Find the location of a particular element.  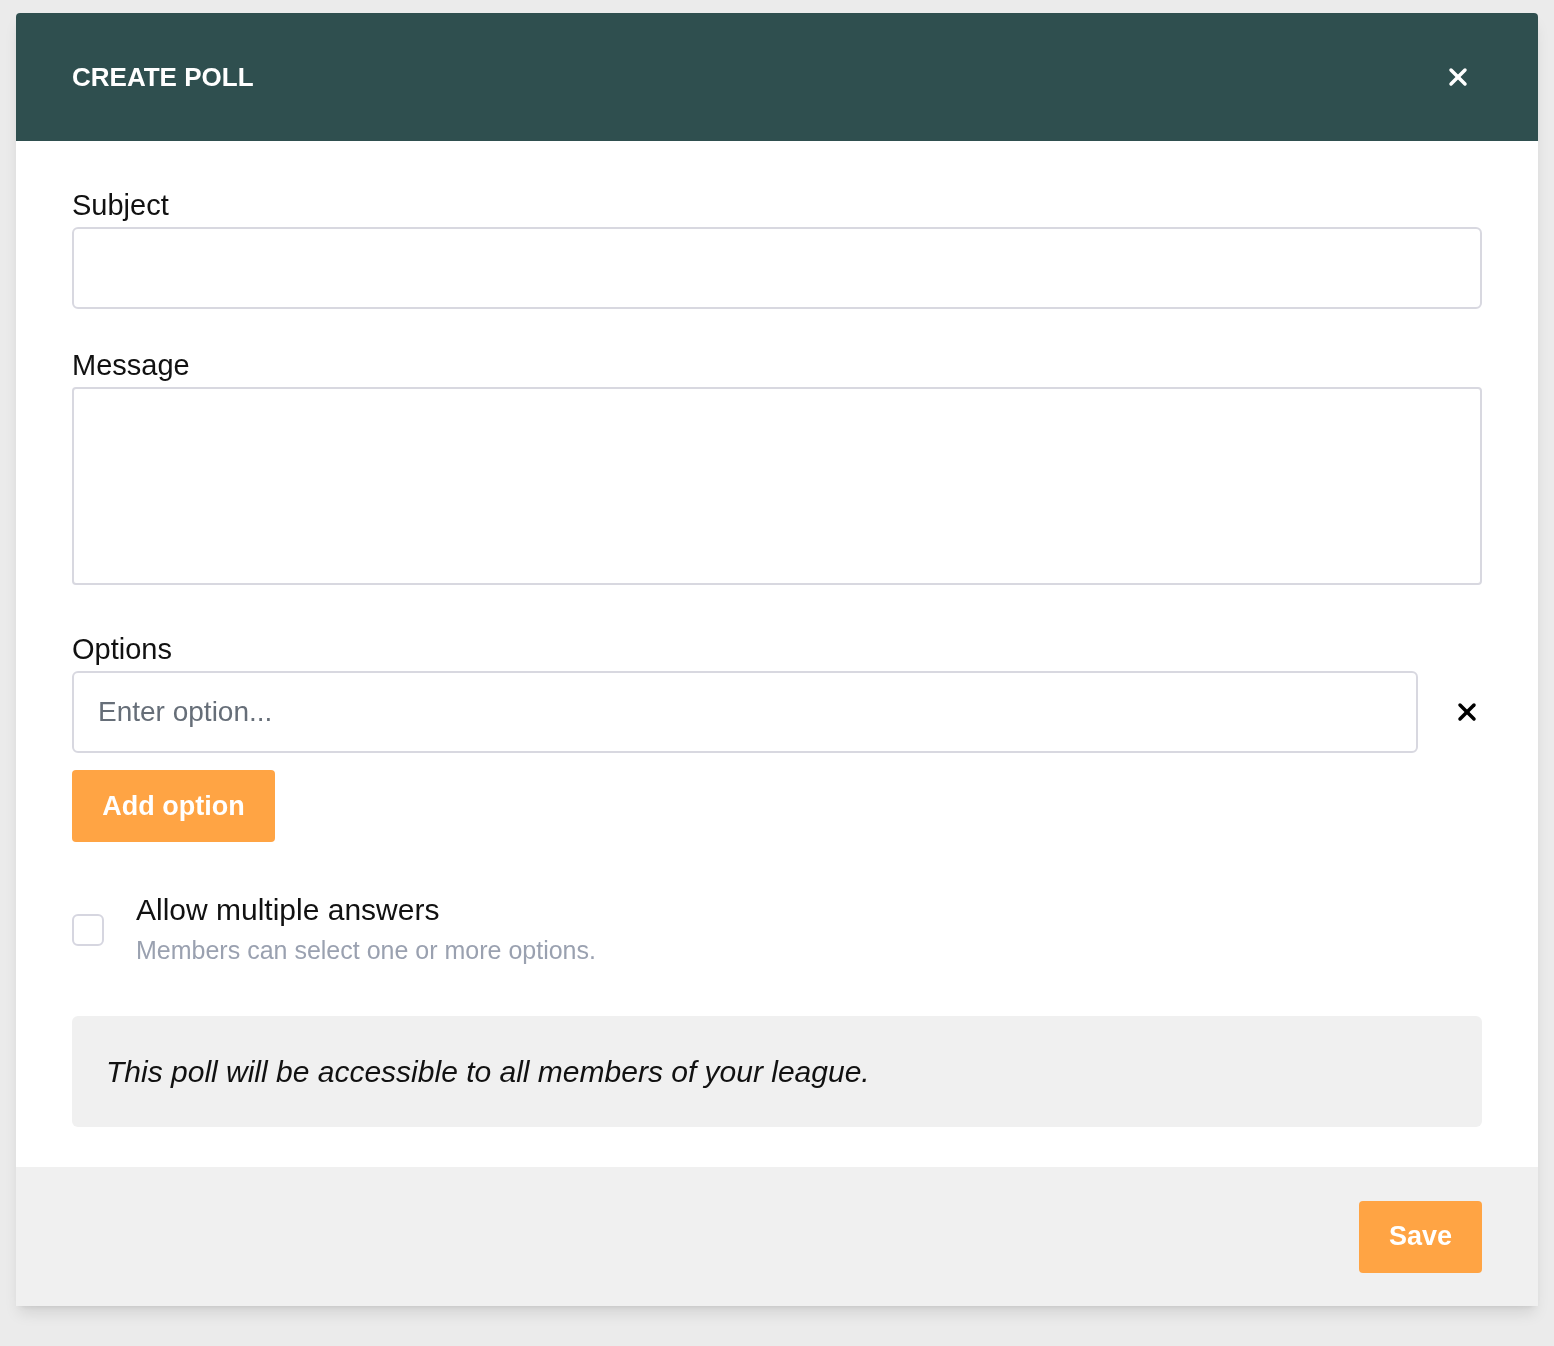

subject-field is located at coordinates (777, 268).